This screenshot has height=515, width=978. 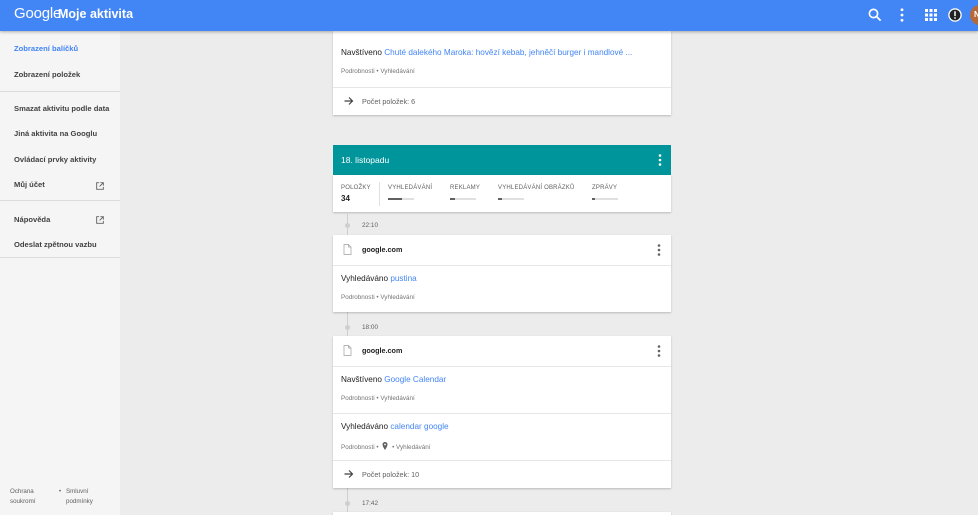 I want to click on stat-bar-image-search, so click(x=511, y=199).